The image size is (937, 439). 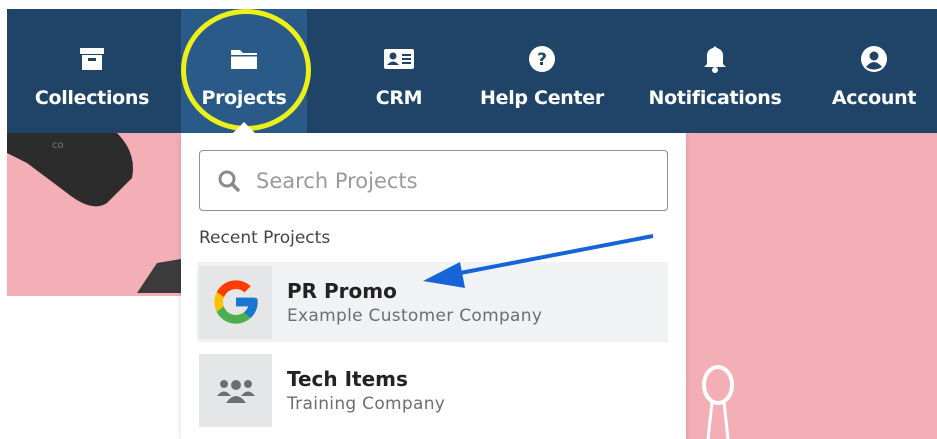 What do you see at coordinates (538, 261) in the screenshot?
I see `arrow-annotation` at bounding box center [538, 261].